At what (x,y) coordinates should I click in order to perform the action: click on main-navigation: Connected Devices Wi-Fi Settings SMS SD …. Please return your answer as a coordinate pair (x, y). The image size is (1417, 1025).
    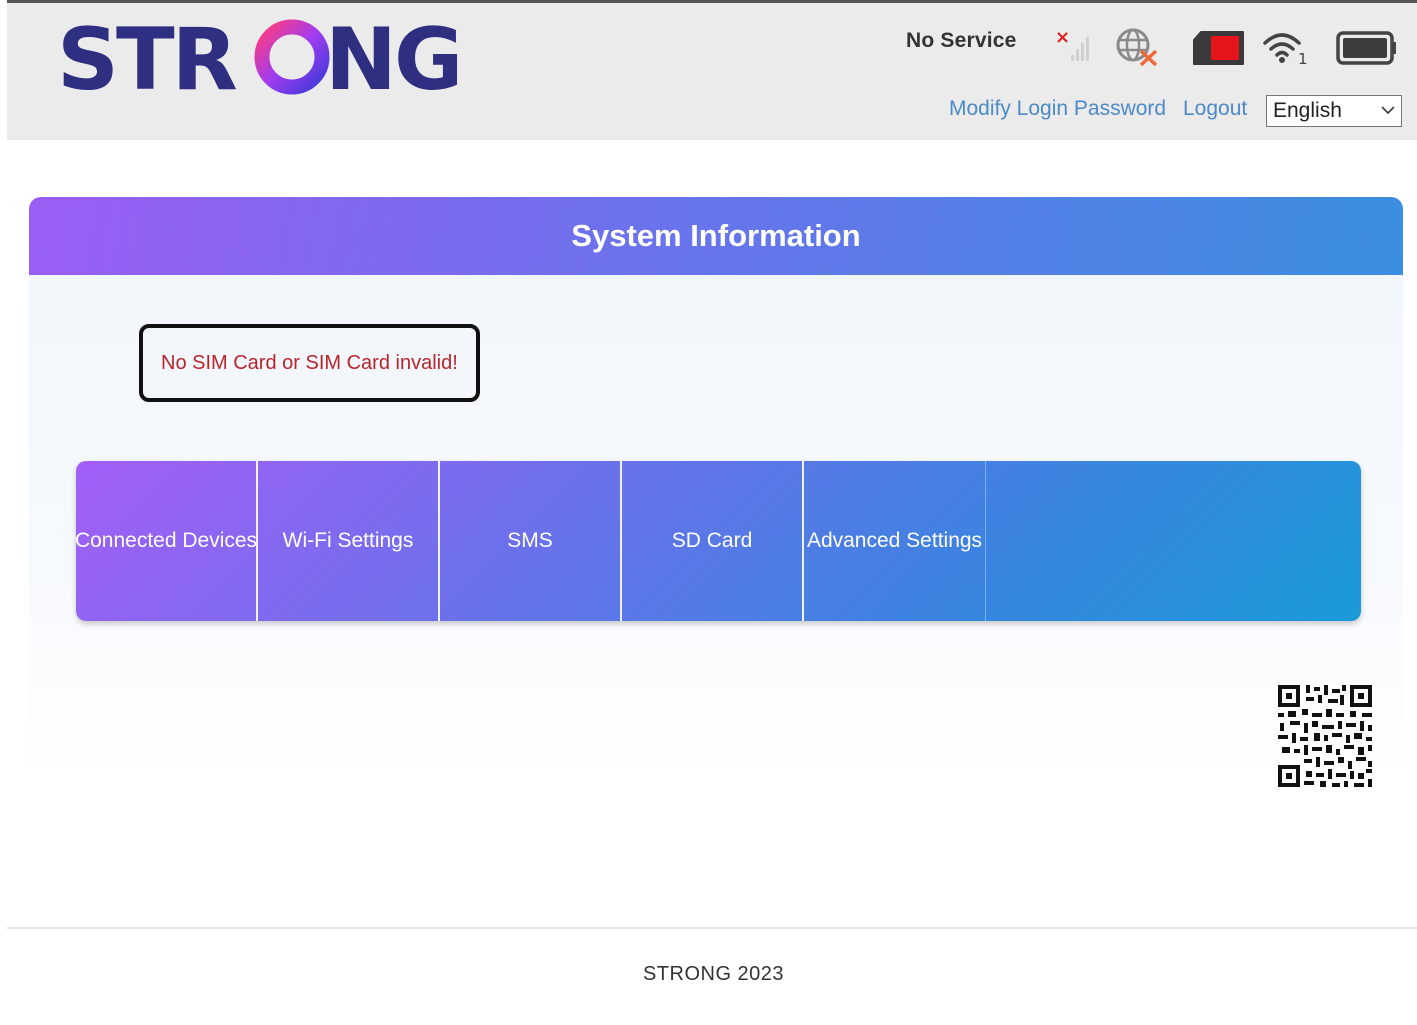
    Looking at the image, I should click on (718, 541).